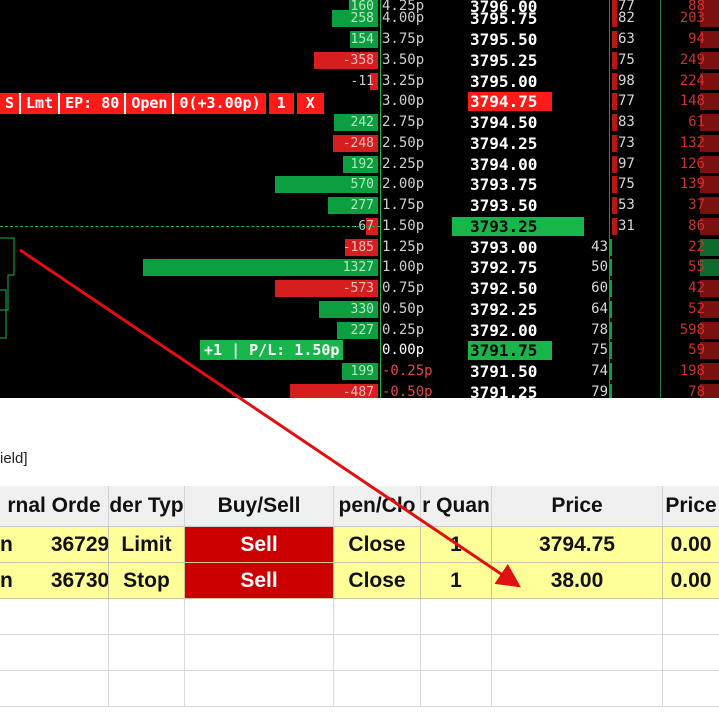 The width and height of the screenshot is (719, 719). Describe the element at coordinates (629, 205) in the screenshot. I see `ask-size: 53` at that location.